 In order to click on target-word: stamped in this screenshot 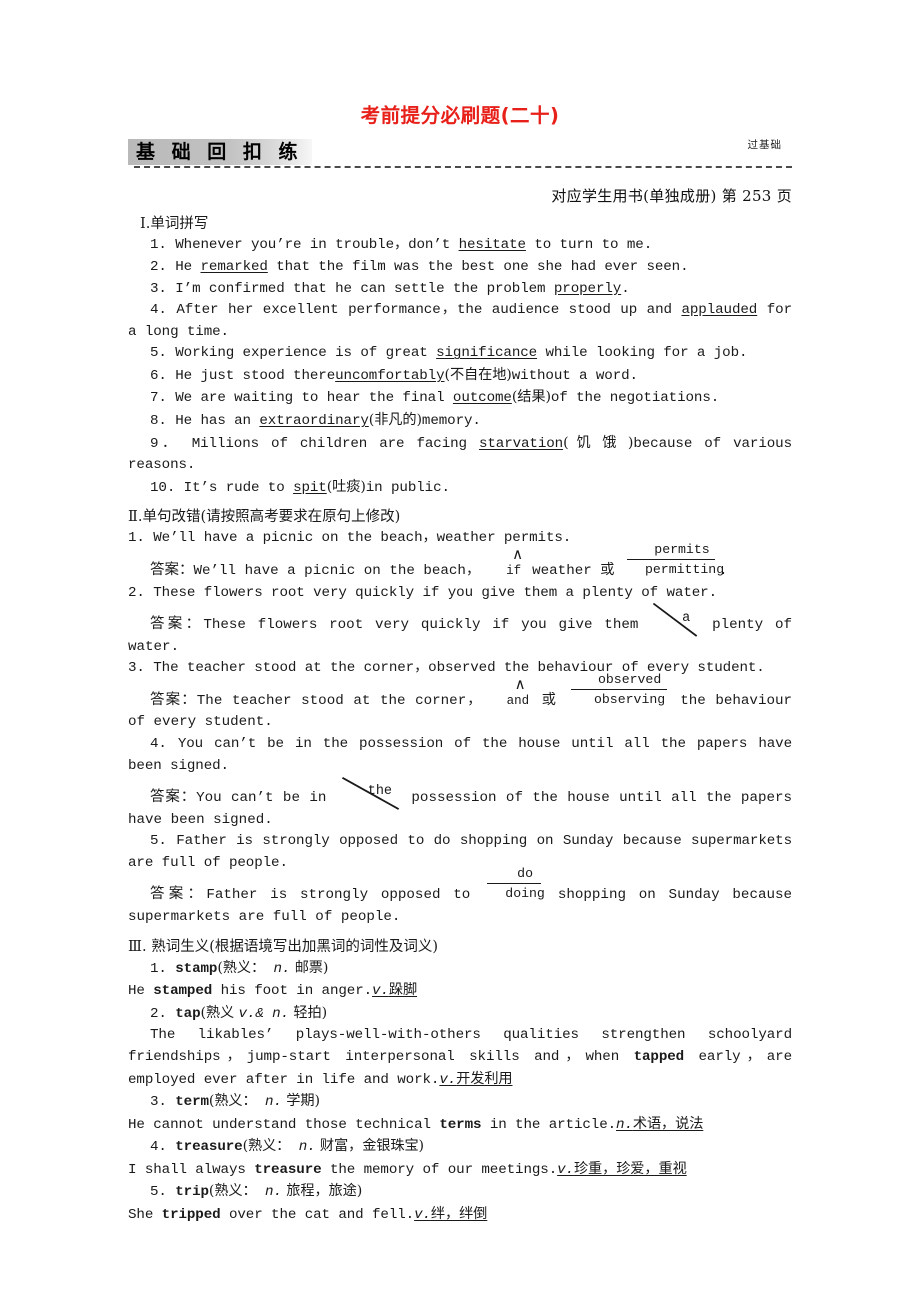, I will do `click(183, 991)`.